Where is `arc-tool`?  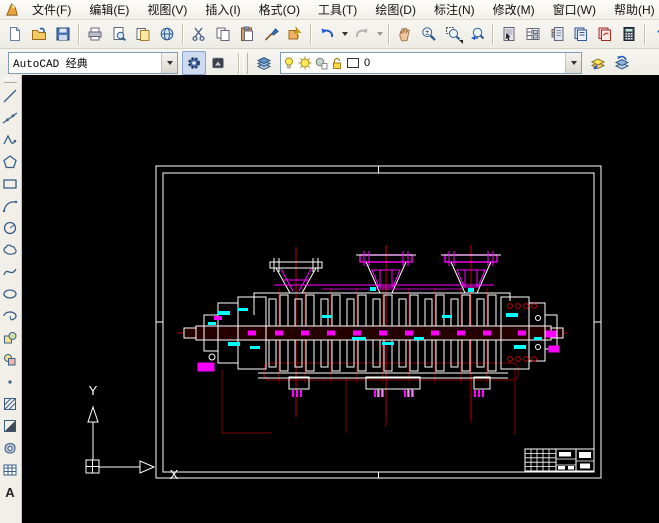 arc-tool is located at coordinates (10, 206).